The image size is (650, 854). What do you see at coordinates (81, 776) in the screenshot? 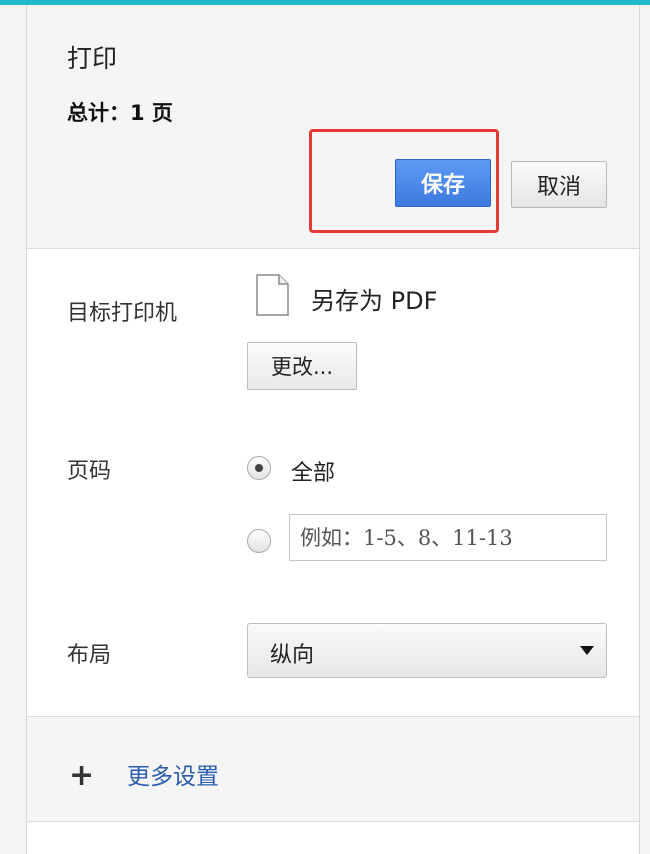
I see `plus-icon: +` at bounding box center [81, 776].